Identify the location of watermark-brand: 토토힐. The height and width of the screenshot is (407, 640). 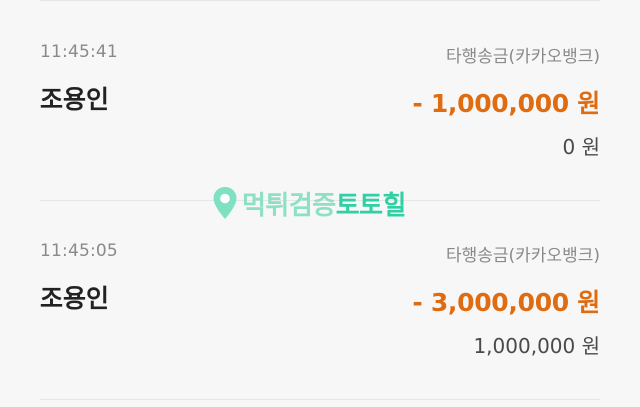
(371, 205).